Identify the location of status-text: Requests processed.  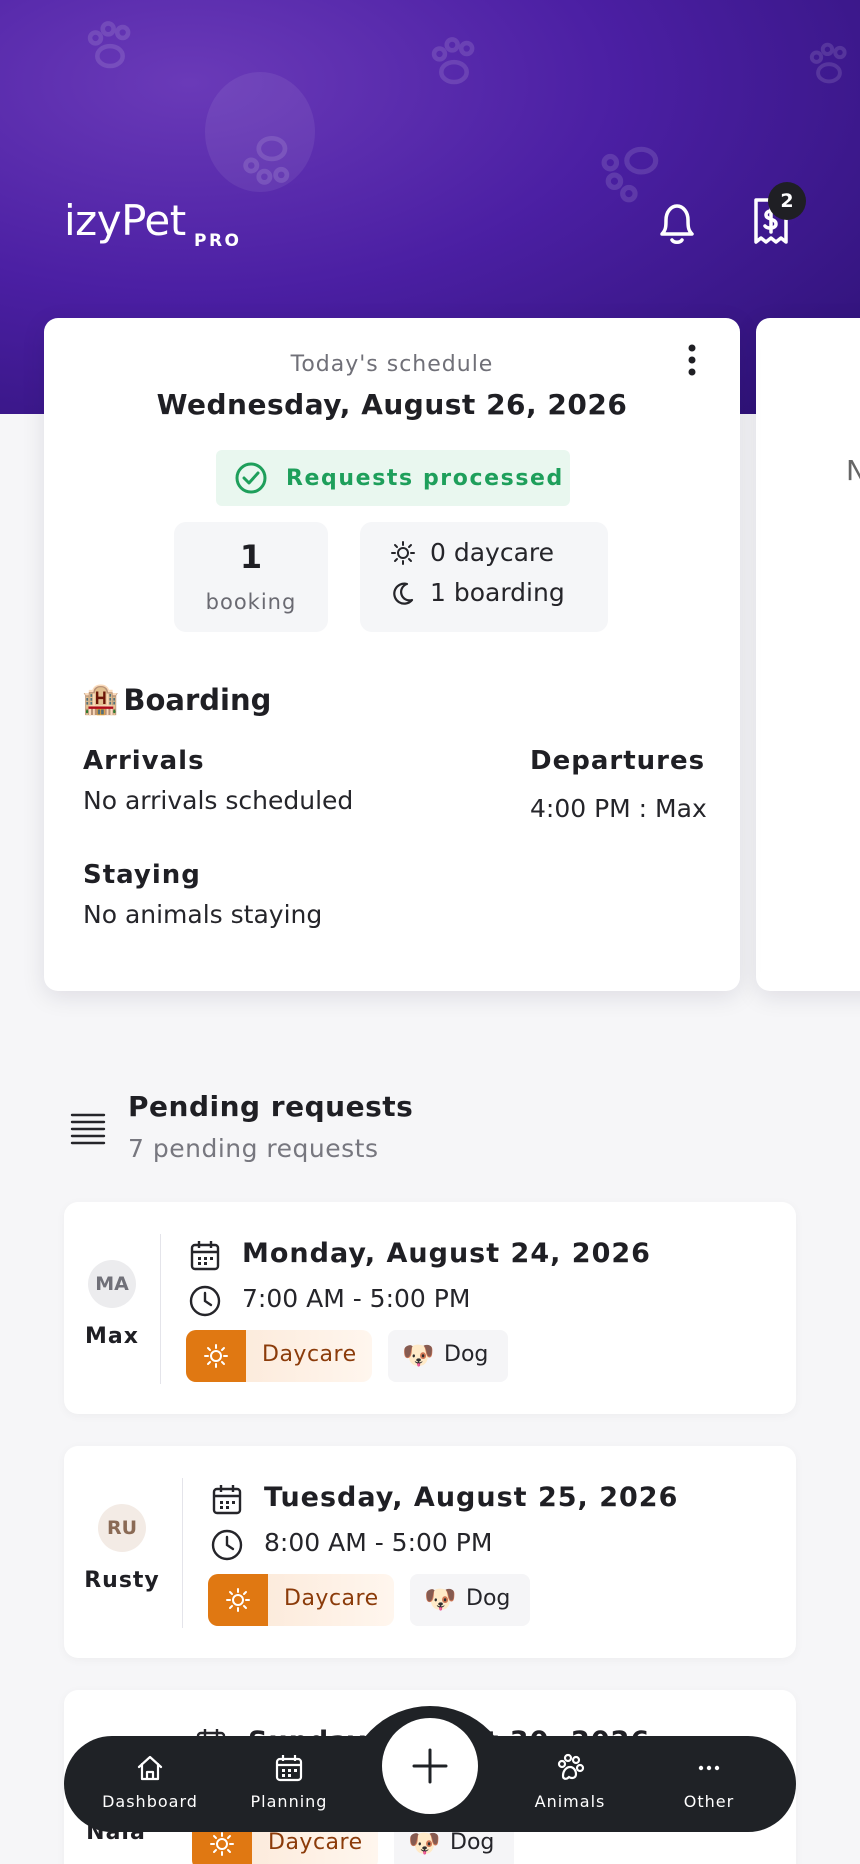
(425, 478).